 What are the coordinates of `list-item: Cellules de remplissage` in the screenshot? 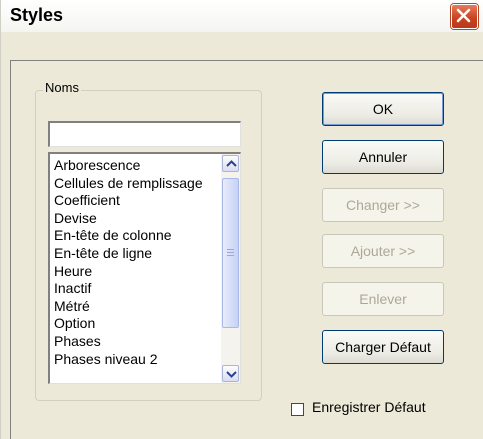 It's located at (139, 184).